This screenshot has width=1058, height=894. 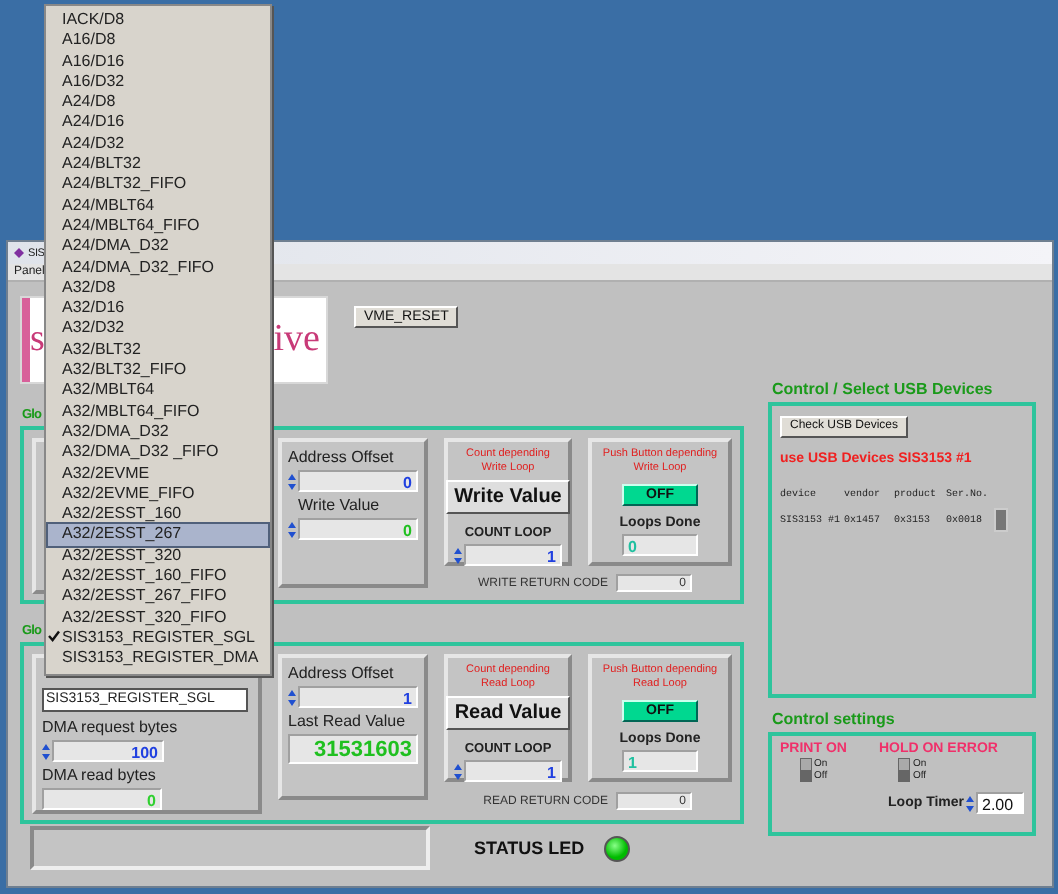 I want to click on app-icon, so click(x=19, y=253).